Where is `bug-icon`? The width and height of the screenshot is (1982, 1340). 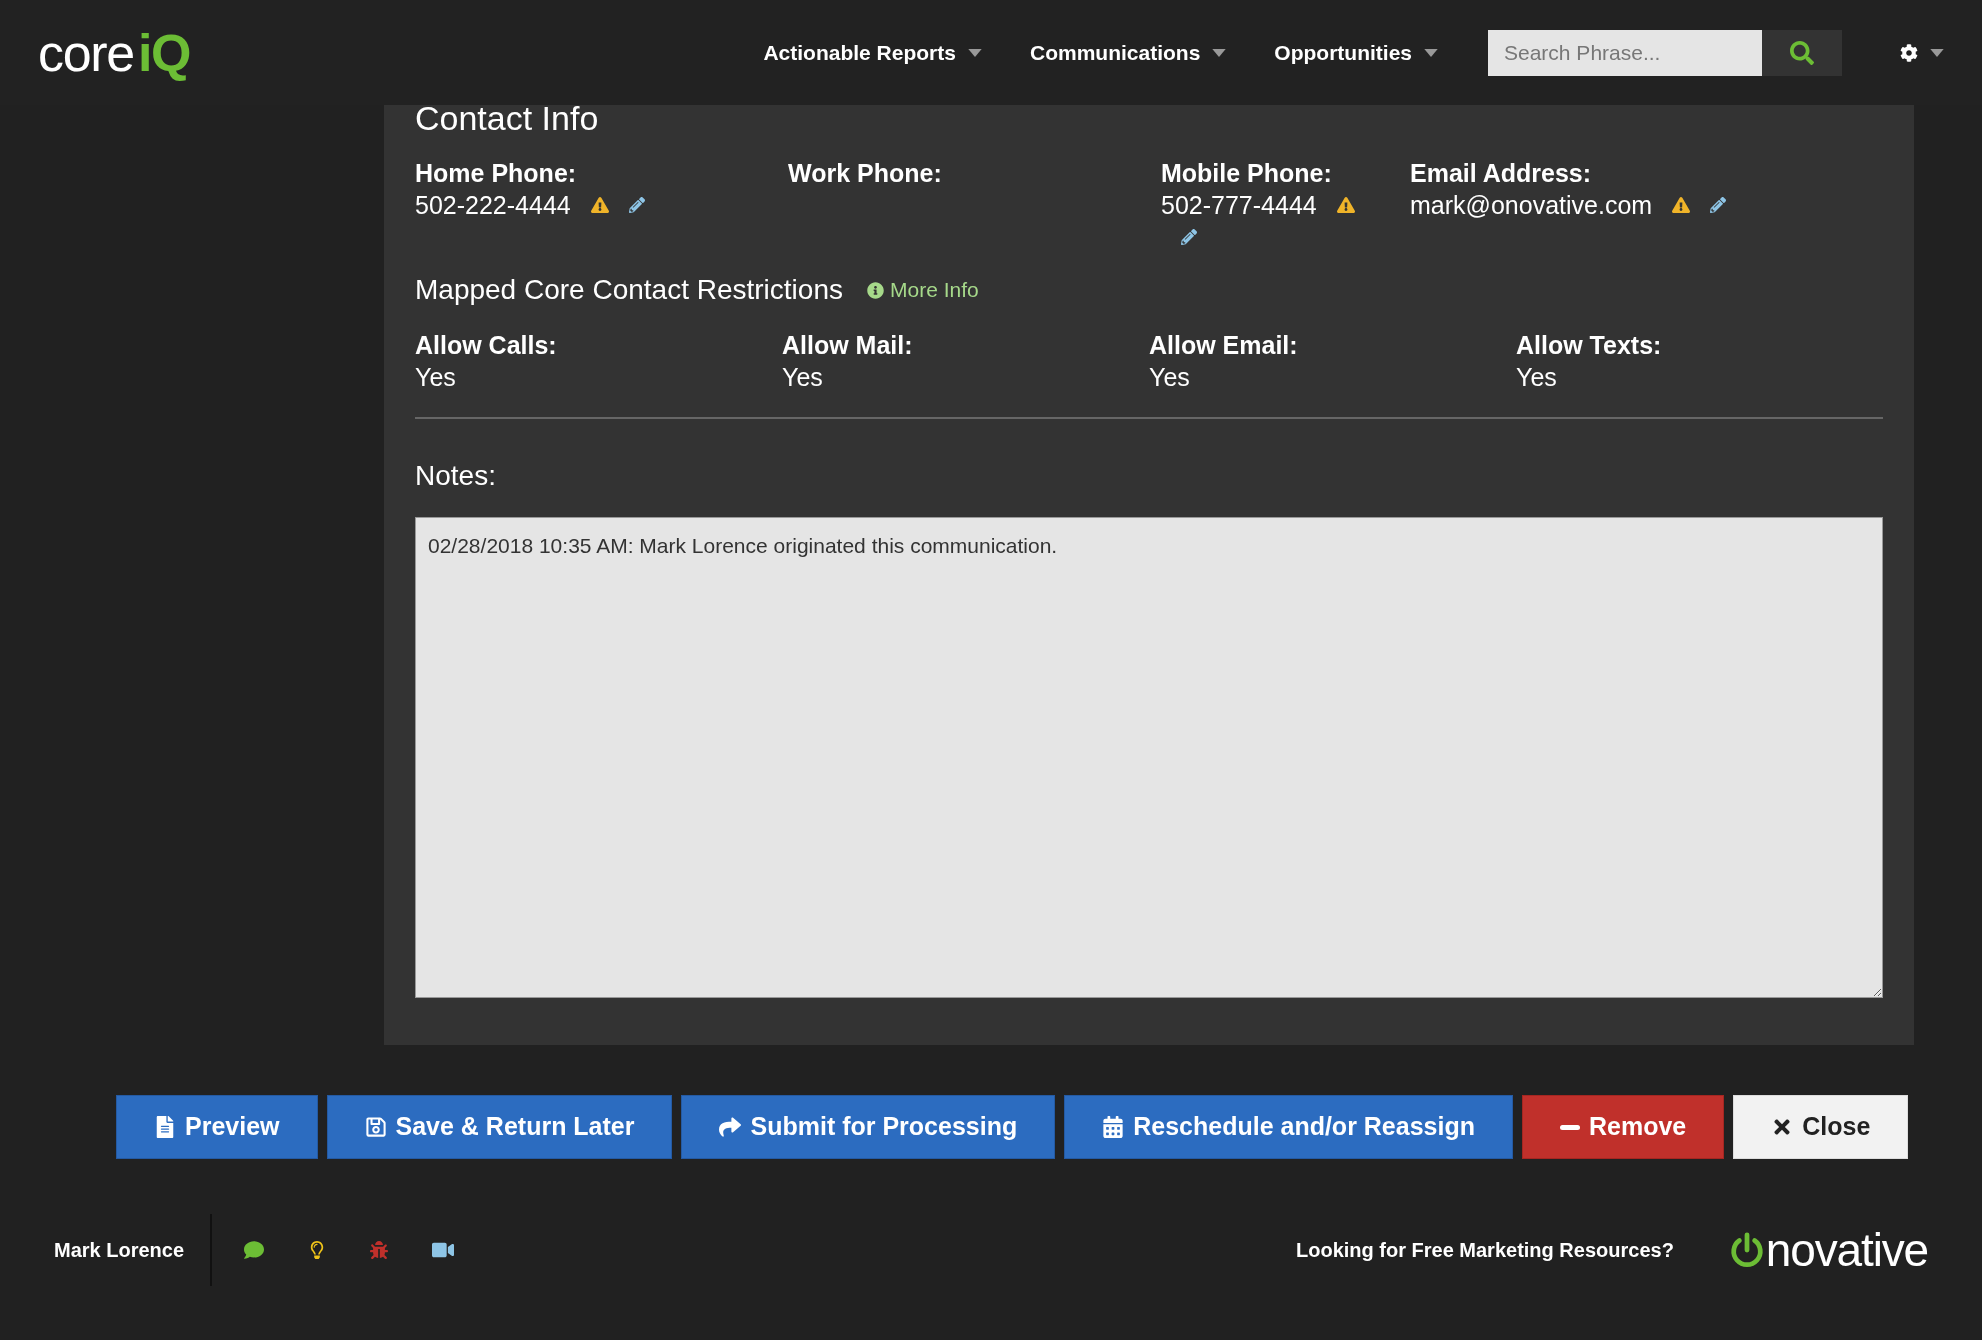 bug-icon is located at coordinates (379, 1250).